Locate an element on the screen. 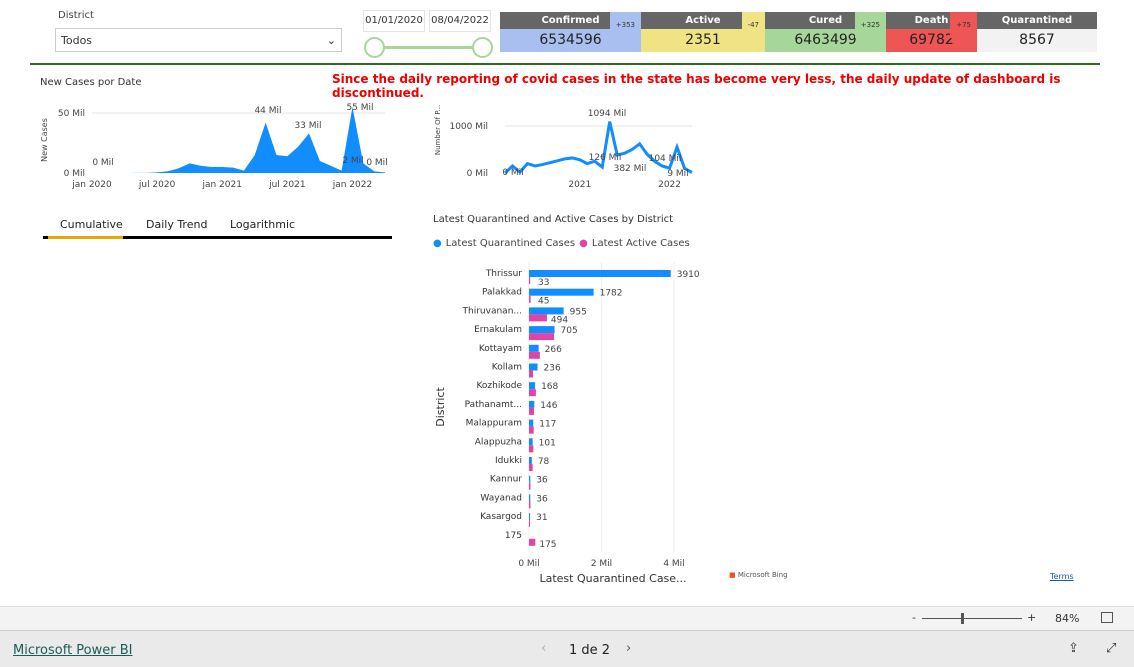 The height and width of the screenshot is (667, 1134). kpi-delta: +325 is located at coordinates (870, 25).